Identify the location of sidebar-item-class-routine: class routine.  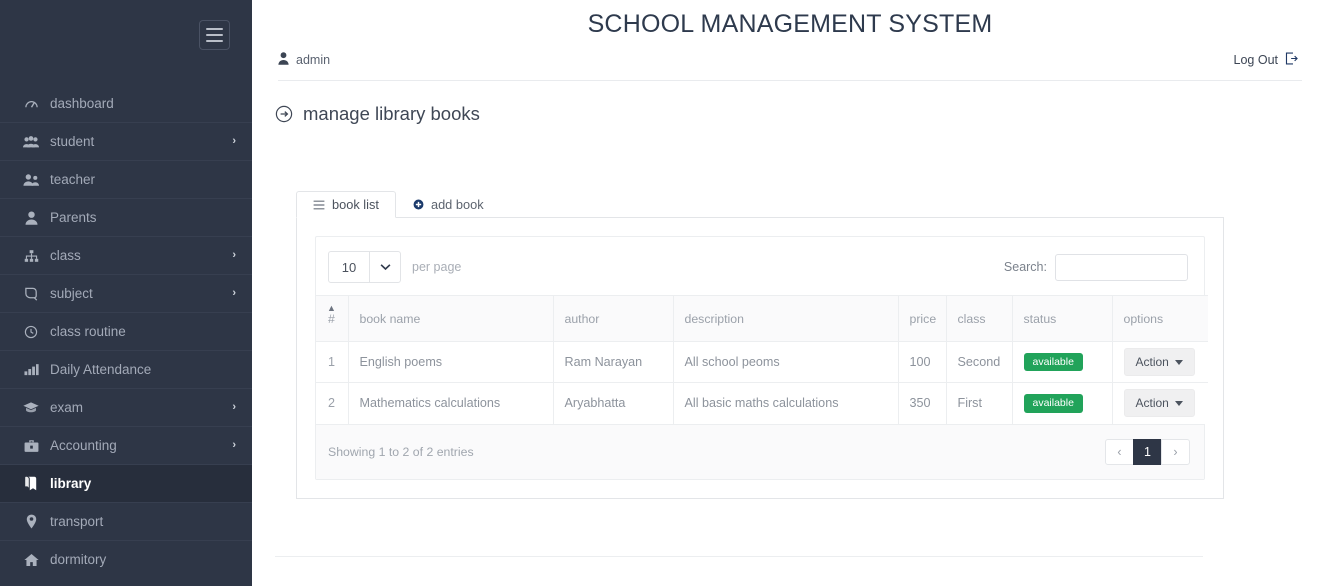
(126, 331).